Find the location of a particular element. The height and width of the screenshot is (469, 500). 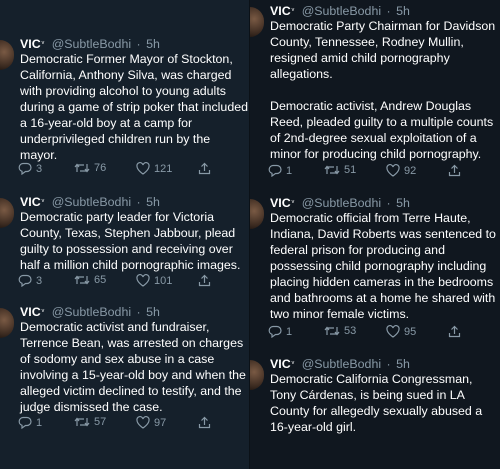

retweet-count: 76 is located at coordinates (100, 168).